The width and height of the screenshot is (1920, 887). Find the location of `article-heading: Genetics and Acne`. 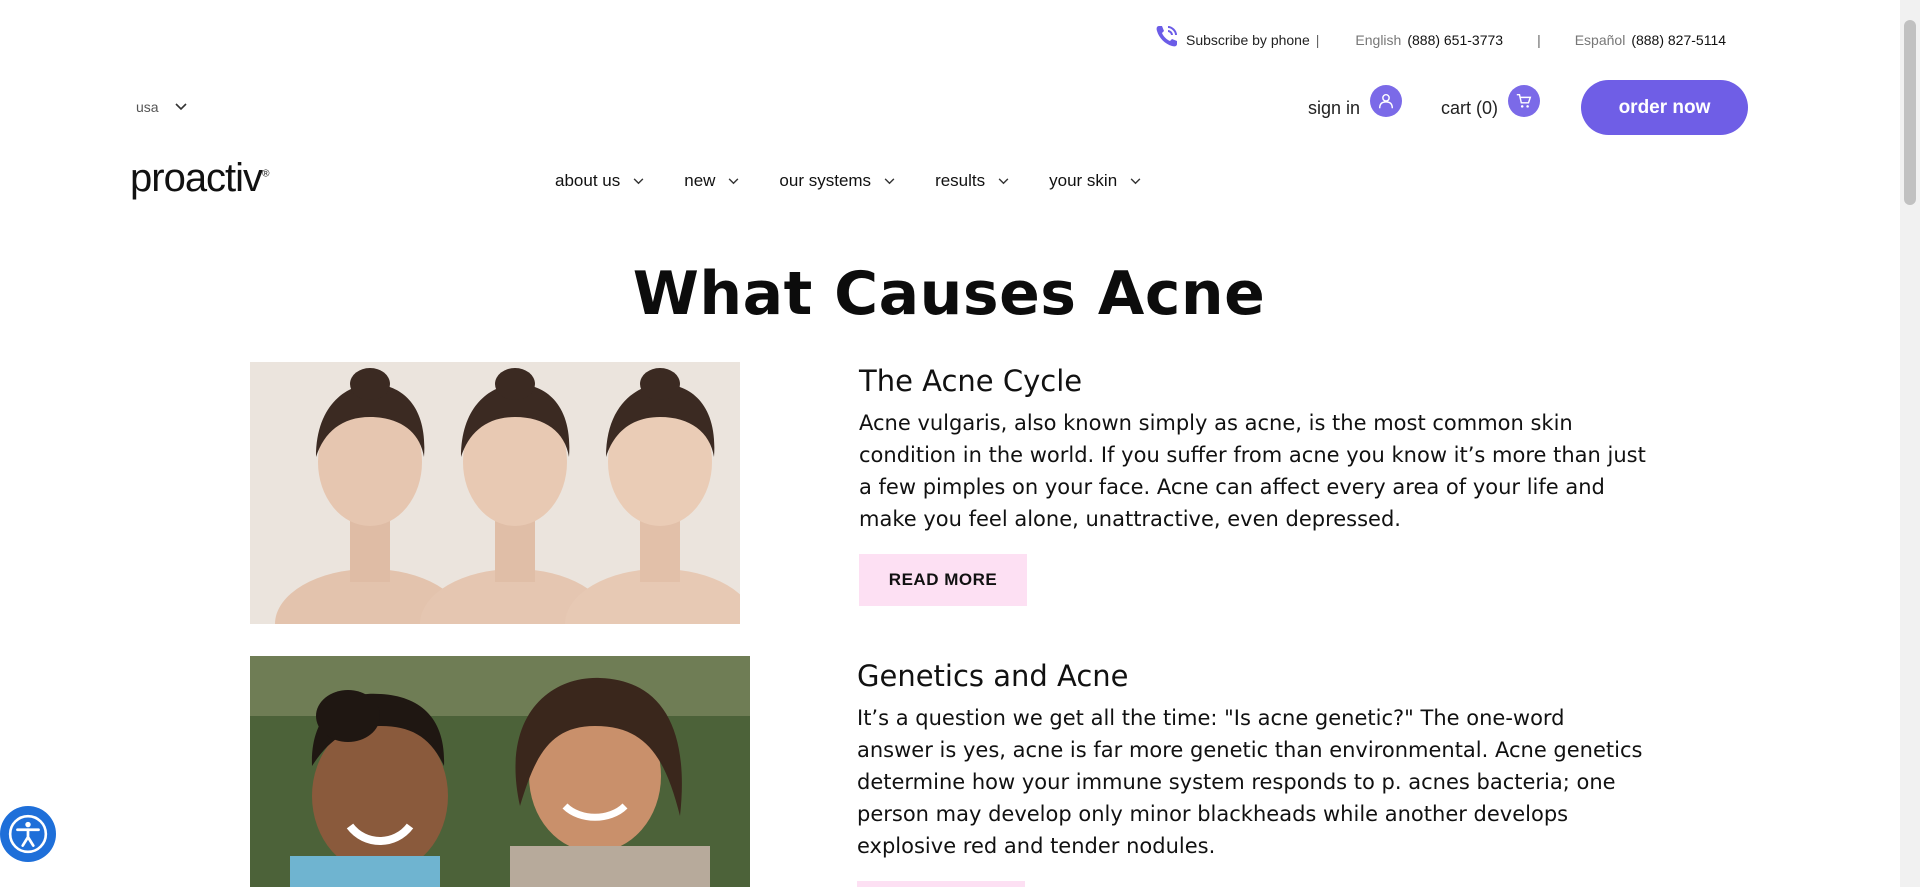

article-heading: Genetics and Acne is located at coordinates (993, 676).